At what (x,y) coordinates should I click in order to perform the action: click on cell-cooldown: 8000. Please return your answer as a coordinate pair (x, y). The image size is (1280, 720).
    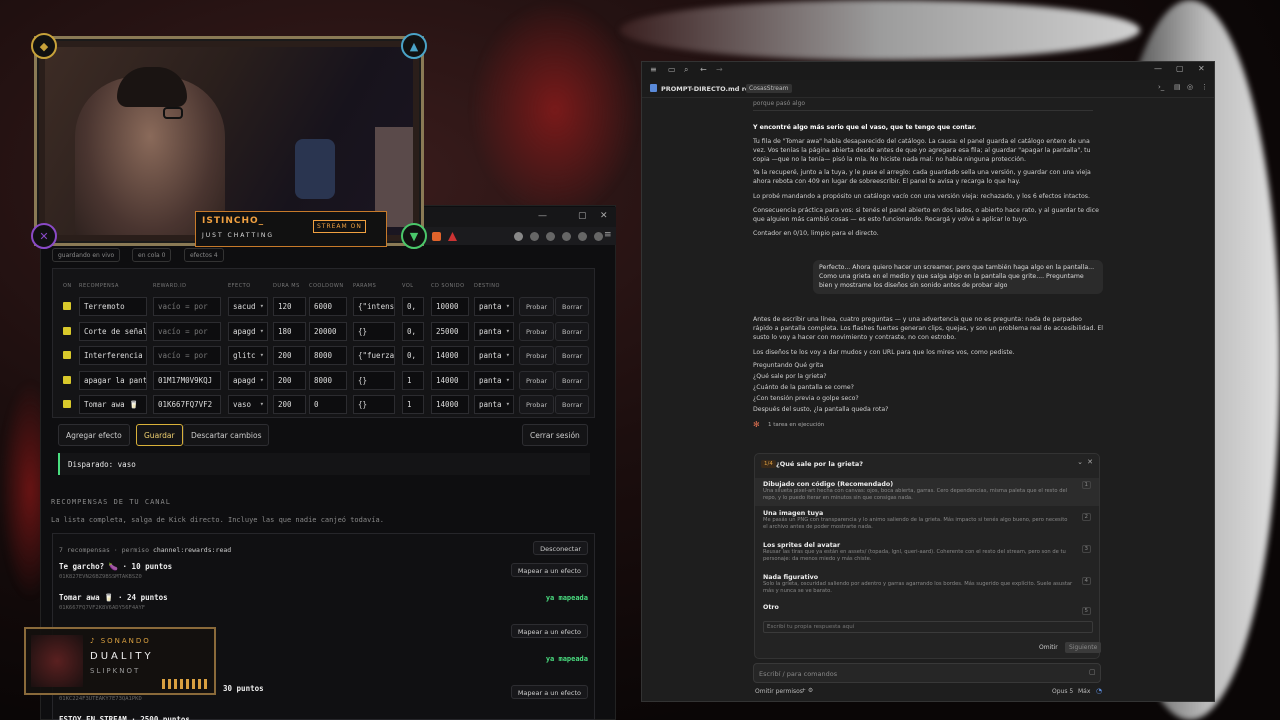
    Looking at the image, I should click on (328, 355).